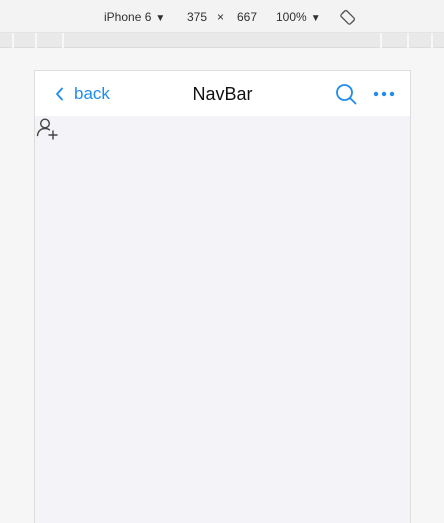  I want to click on zoom-value: 100%, so click(291, 17).